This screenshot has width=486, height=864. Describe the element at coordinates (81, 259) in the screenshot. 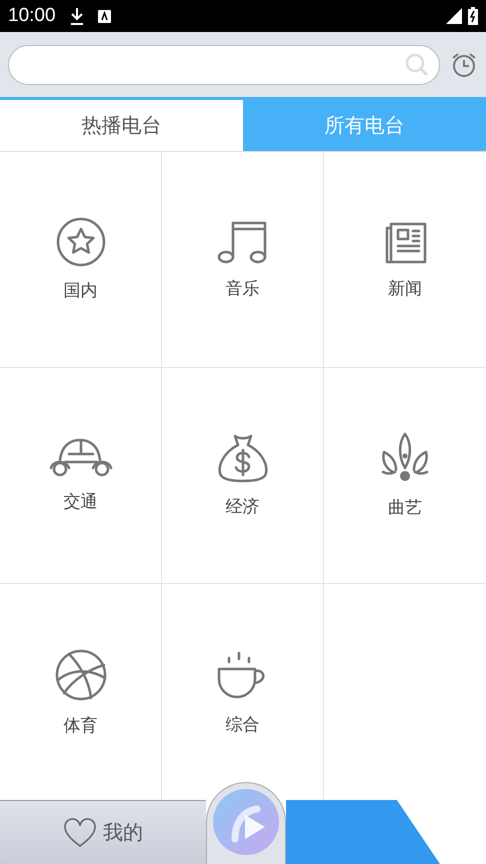

I see `category-button: 国内` at that location.